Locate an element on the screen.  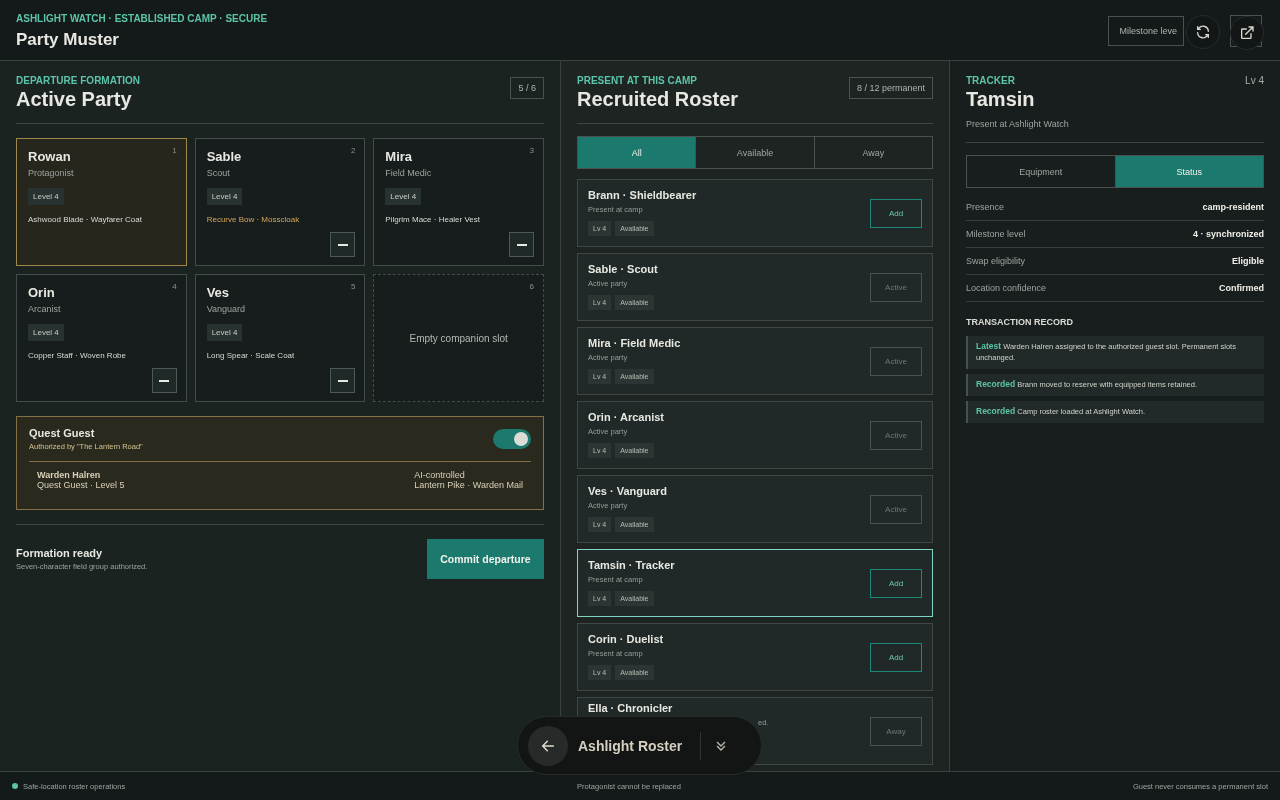
recruit-name: Corin · Duelist is located at coordinates (626, 639).